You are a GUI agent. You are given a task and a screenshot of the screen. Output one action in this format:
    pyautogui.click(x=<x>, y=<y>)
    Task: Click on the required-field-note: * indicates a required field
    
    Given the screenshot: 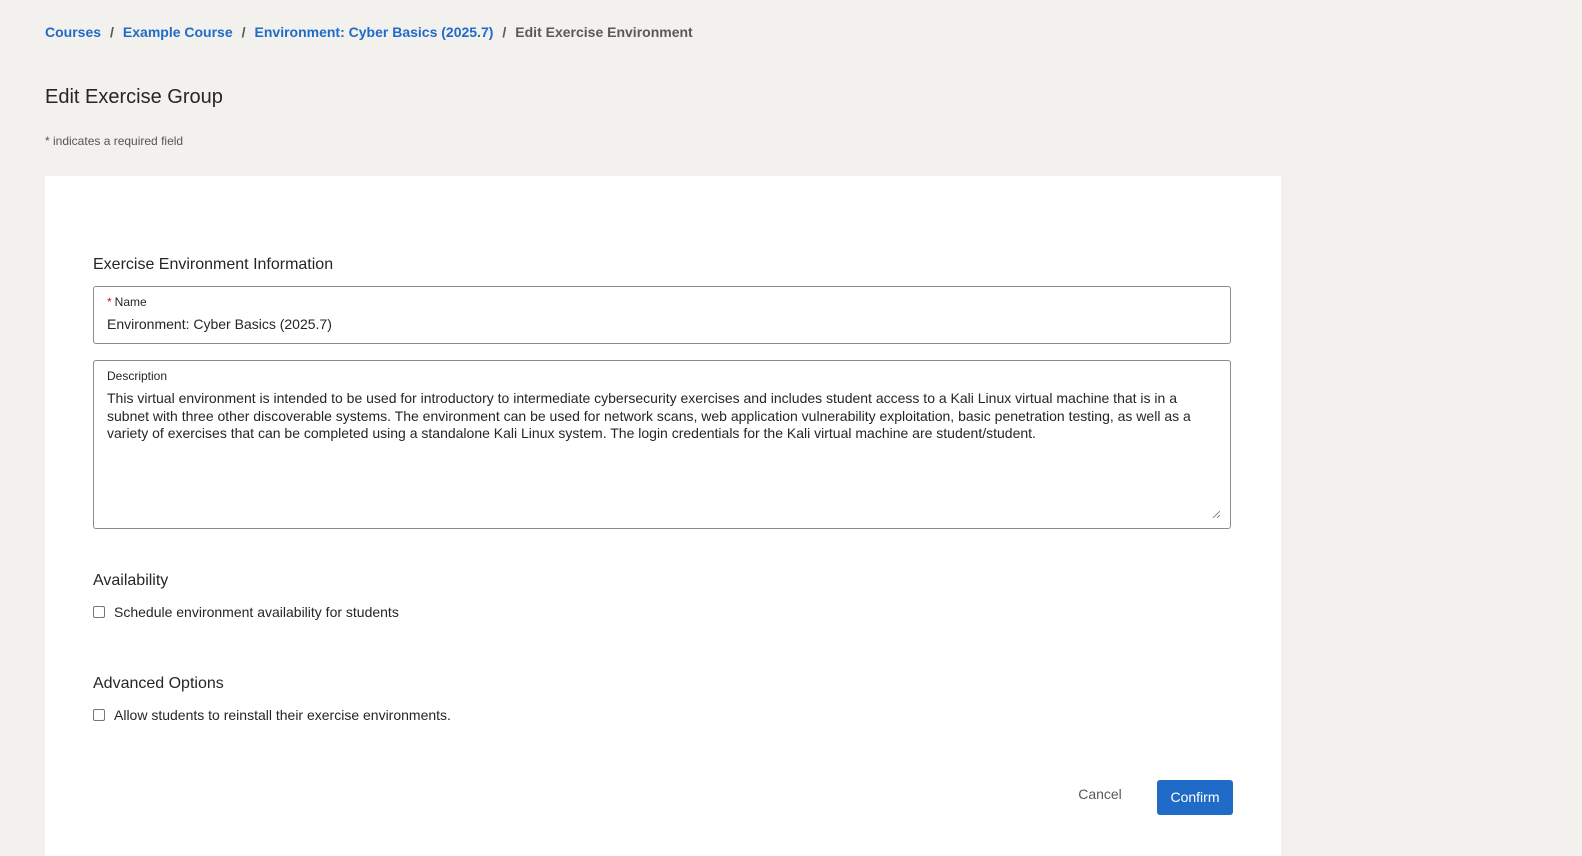 What is the action you would take?
    pyautogui.click(x=114, y=141)
    